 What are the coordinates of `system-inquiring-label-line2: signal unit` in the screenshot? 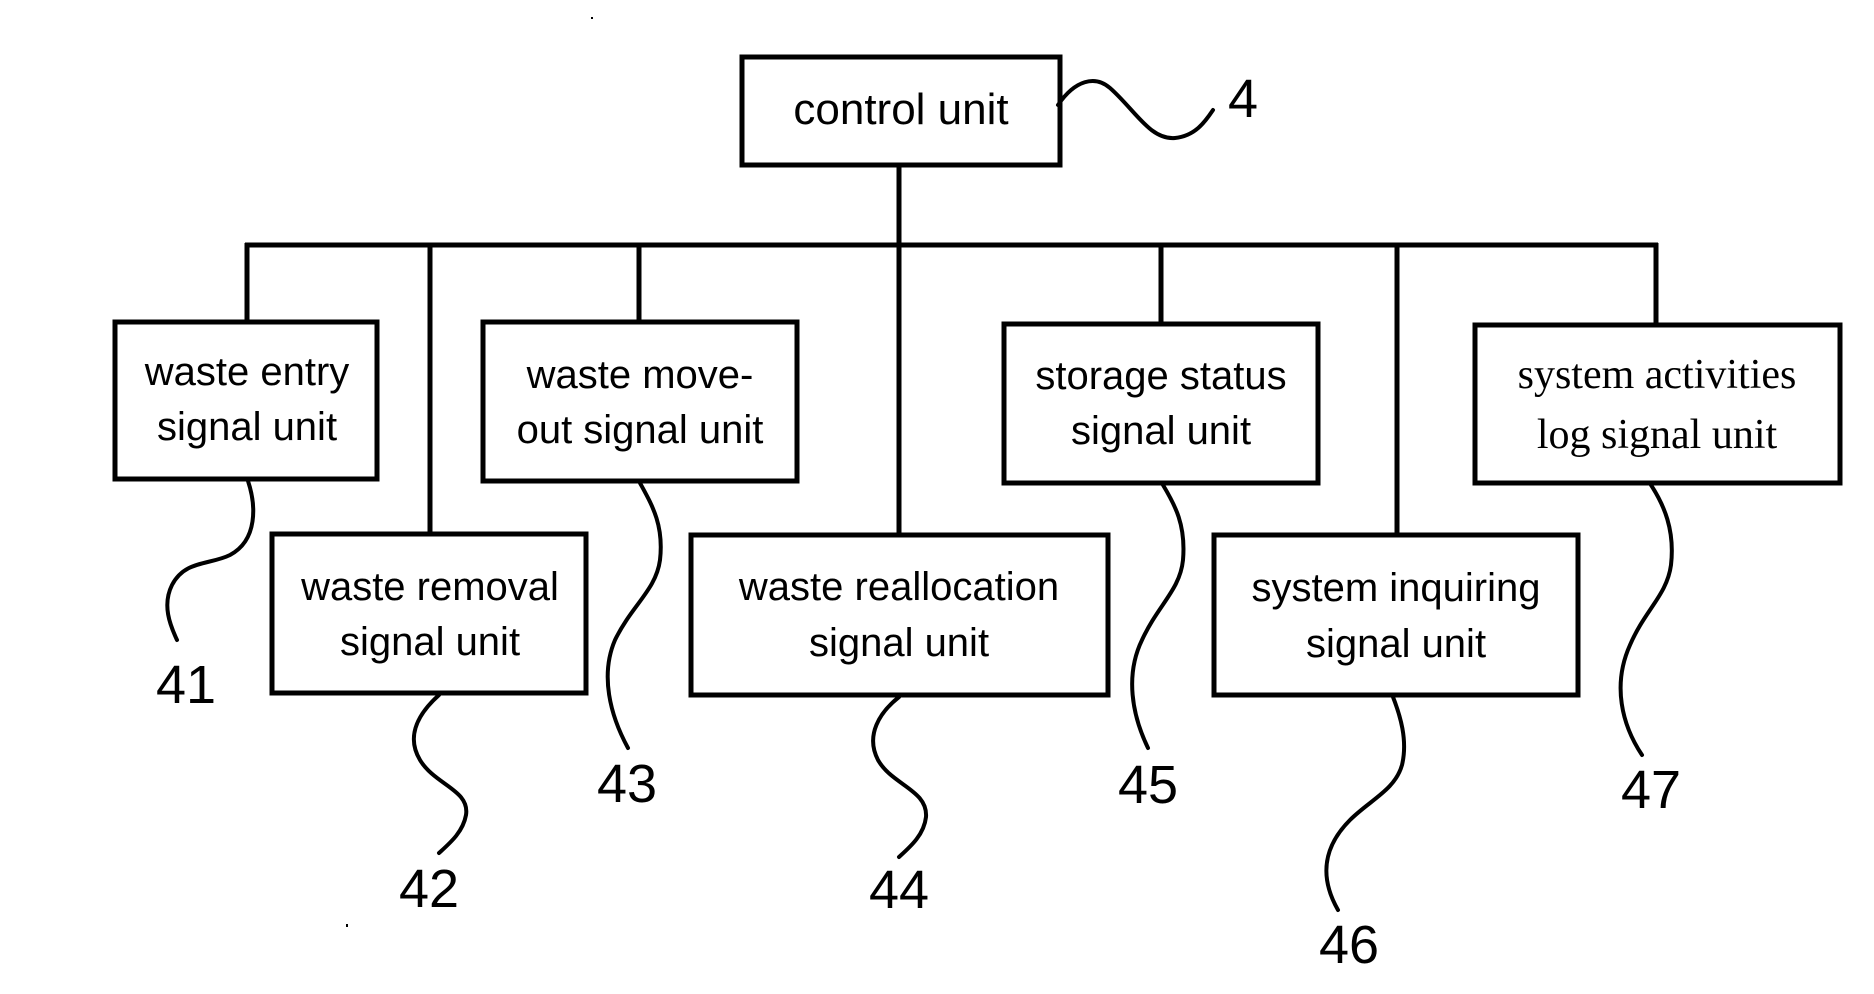 It's located at (1396, 644).